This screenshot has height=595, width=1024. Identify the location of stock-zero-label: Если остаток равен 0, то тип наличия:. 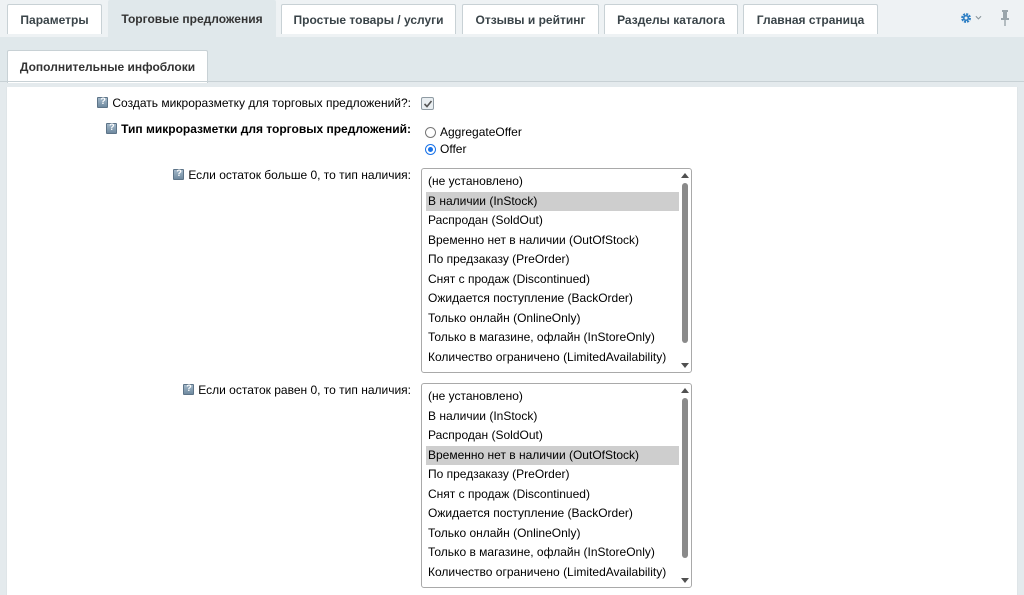
(297, 390).